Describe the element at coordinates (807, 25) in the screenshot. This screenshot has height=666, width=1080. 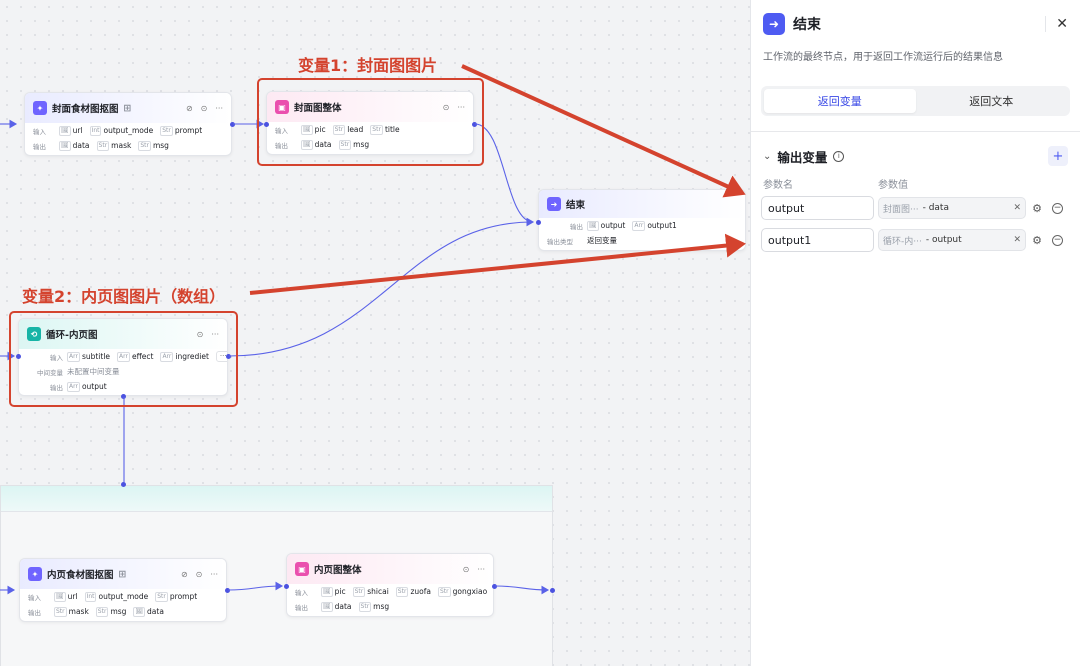
I see `panel-title: 结束` at that location.